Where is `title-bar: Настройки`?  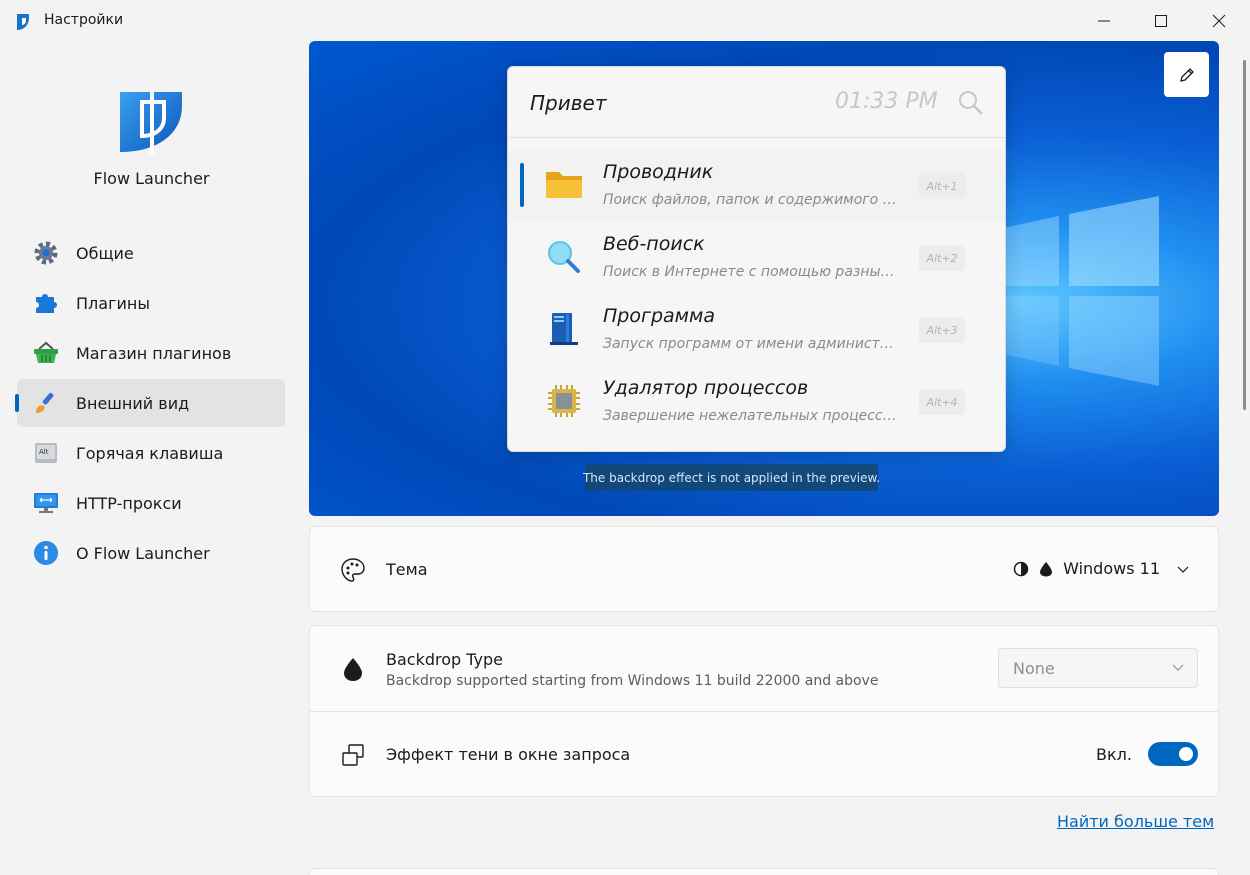 title-bar: Настройки is located at coordinates (625, 21).